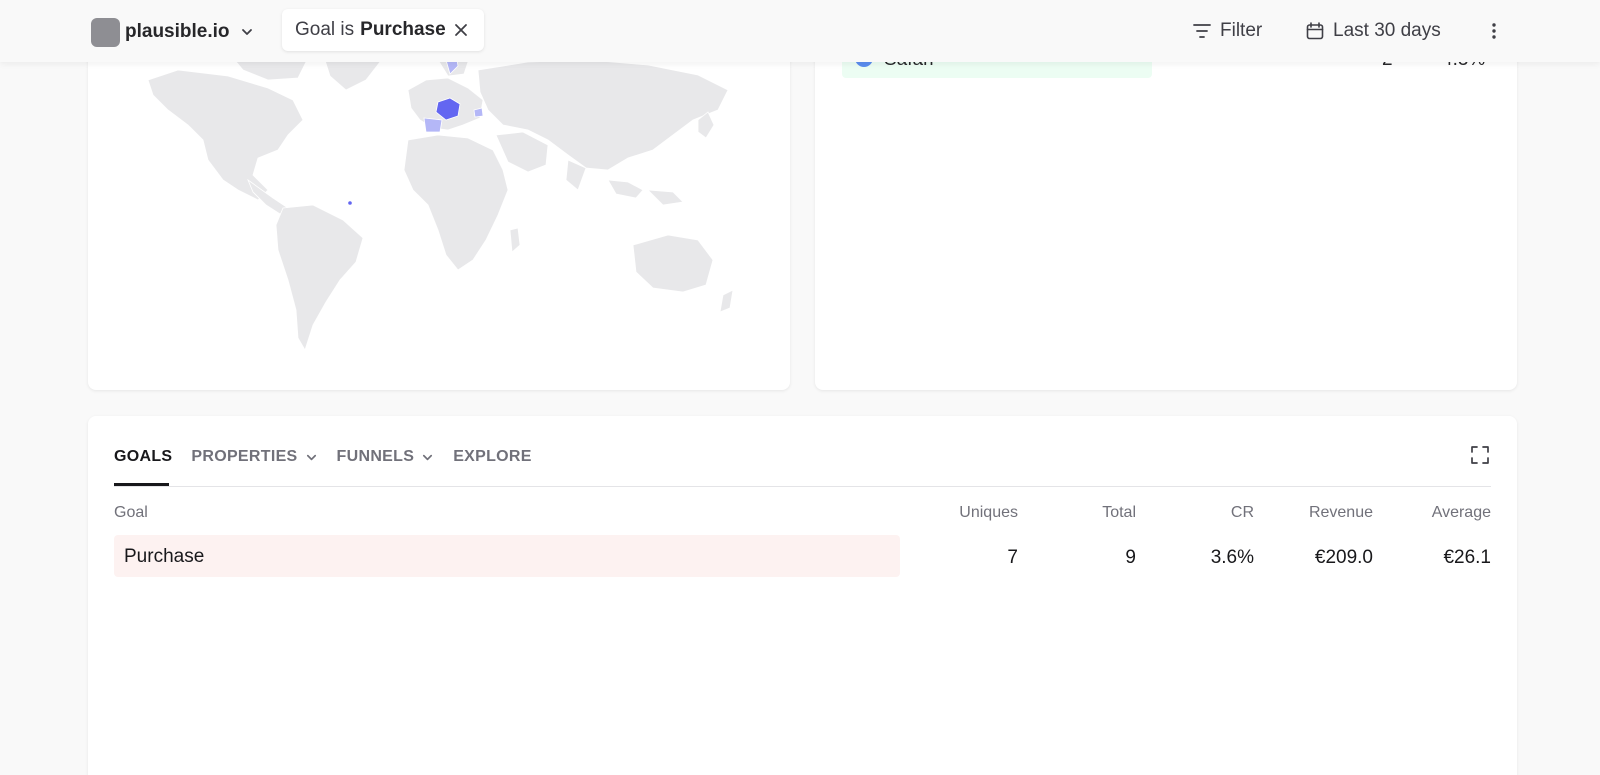 This screenshot has width=1600, height=775. I want to click on table-header: Goal Uniques Total CR Revenue Average, so click(802, 515).